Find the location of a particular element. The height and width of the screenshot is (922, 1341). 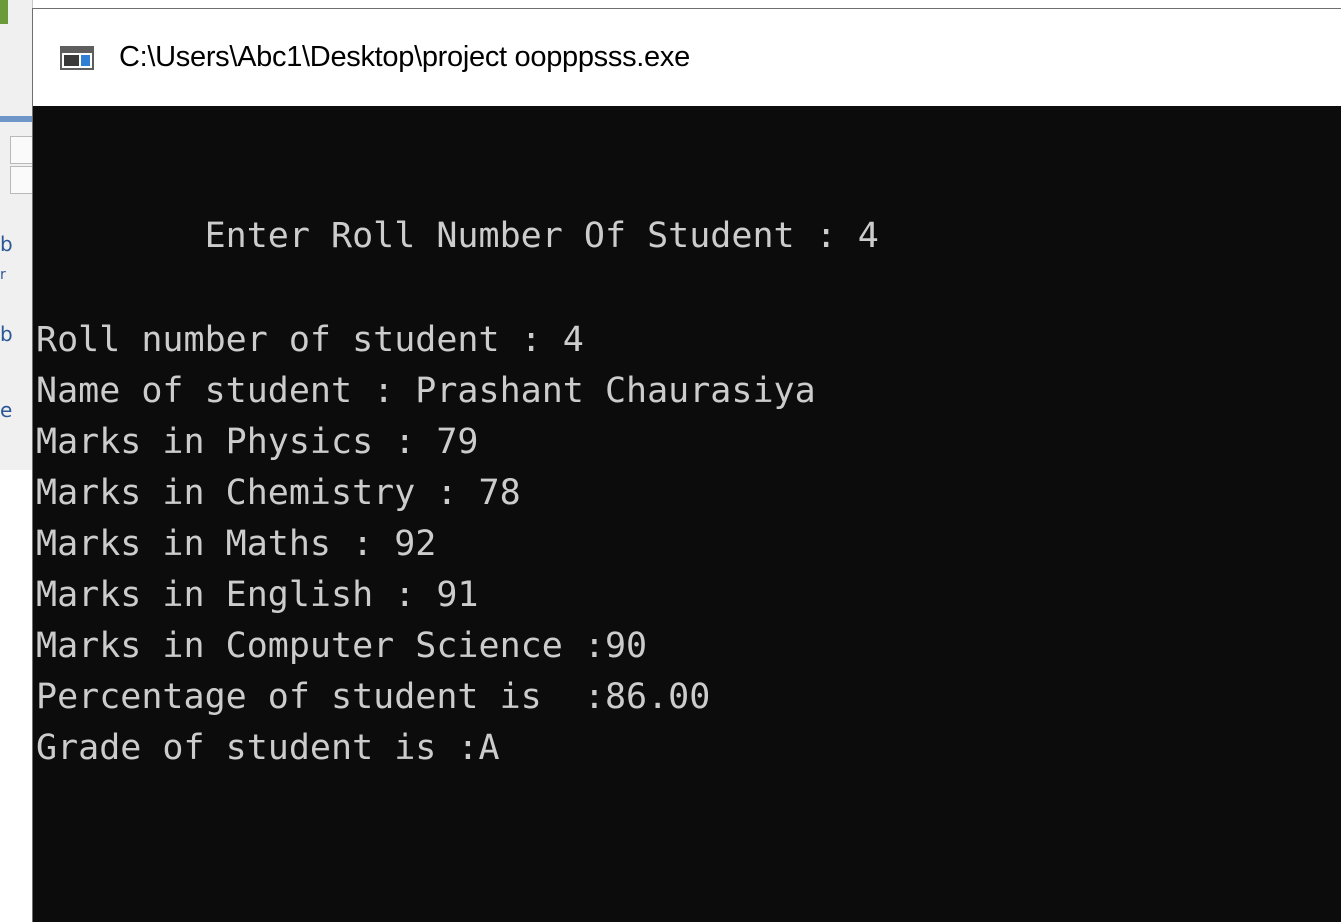

console-line: Percentage of student is :86.00 is located at coordinates (373, 697).